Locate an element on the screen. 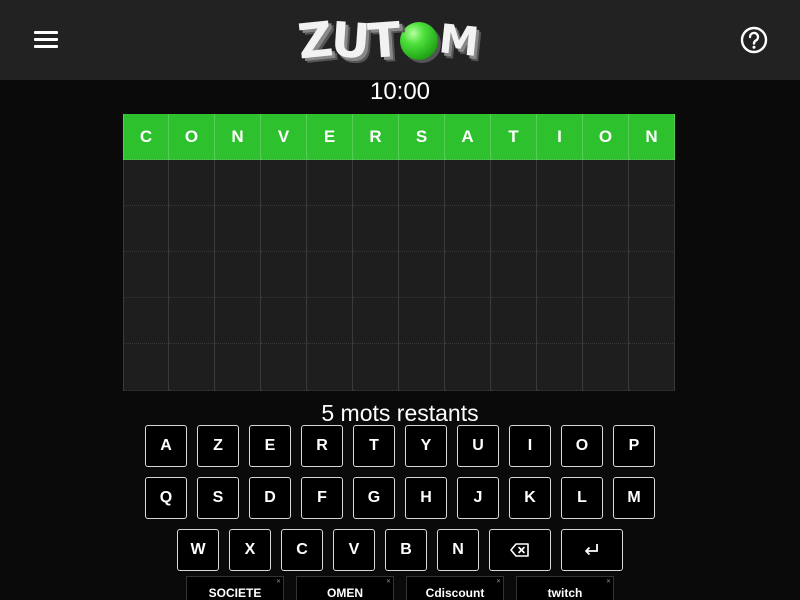  key-r: R is located at coordinates (322, 446).